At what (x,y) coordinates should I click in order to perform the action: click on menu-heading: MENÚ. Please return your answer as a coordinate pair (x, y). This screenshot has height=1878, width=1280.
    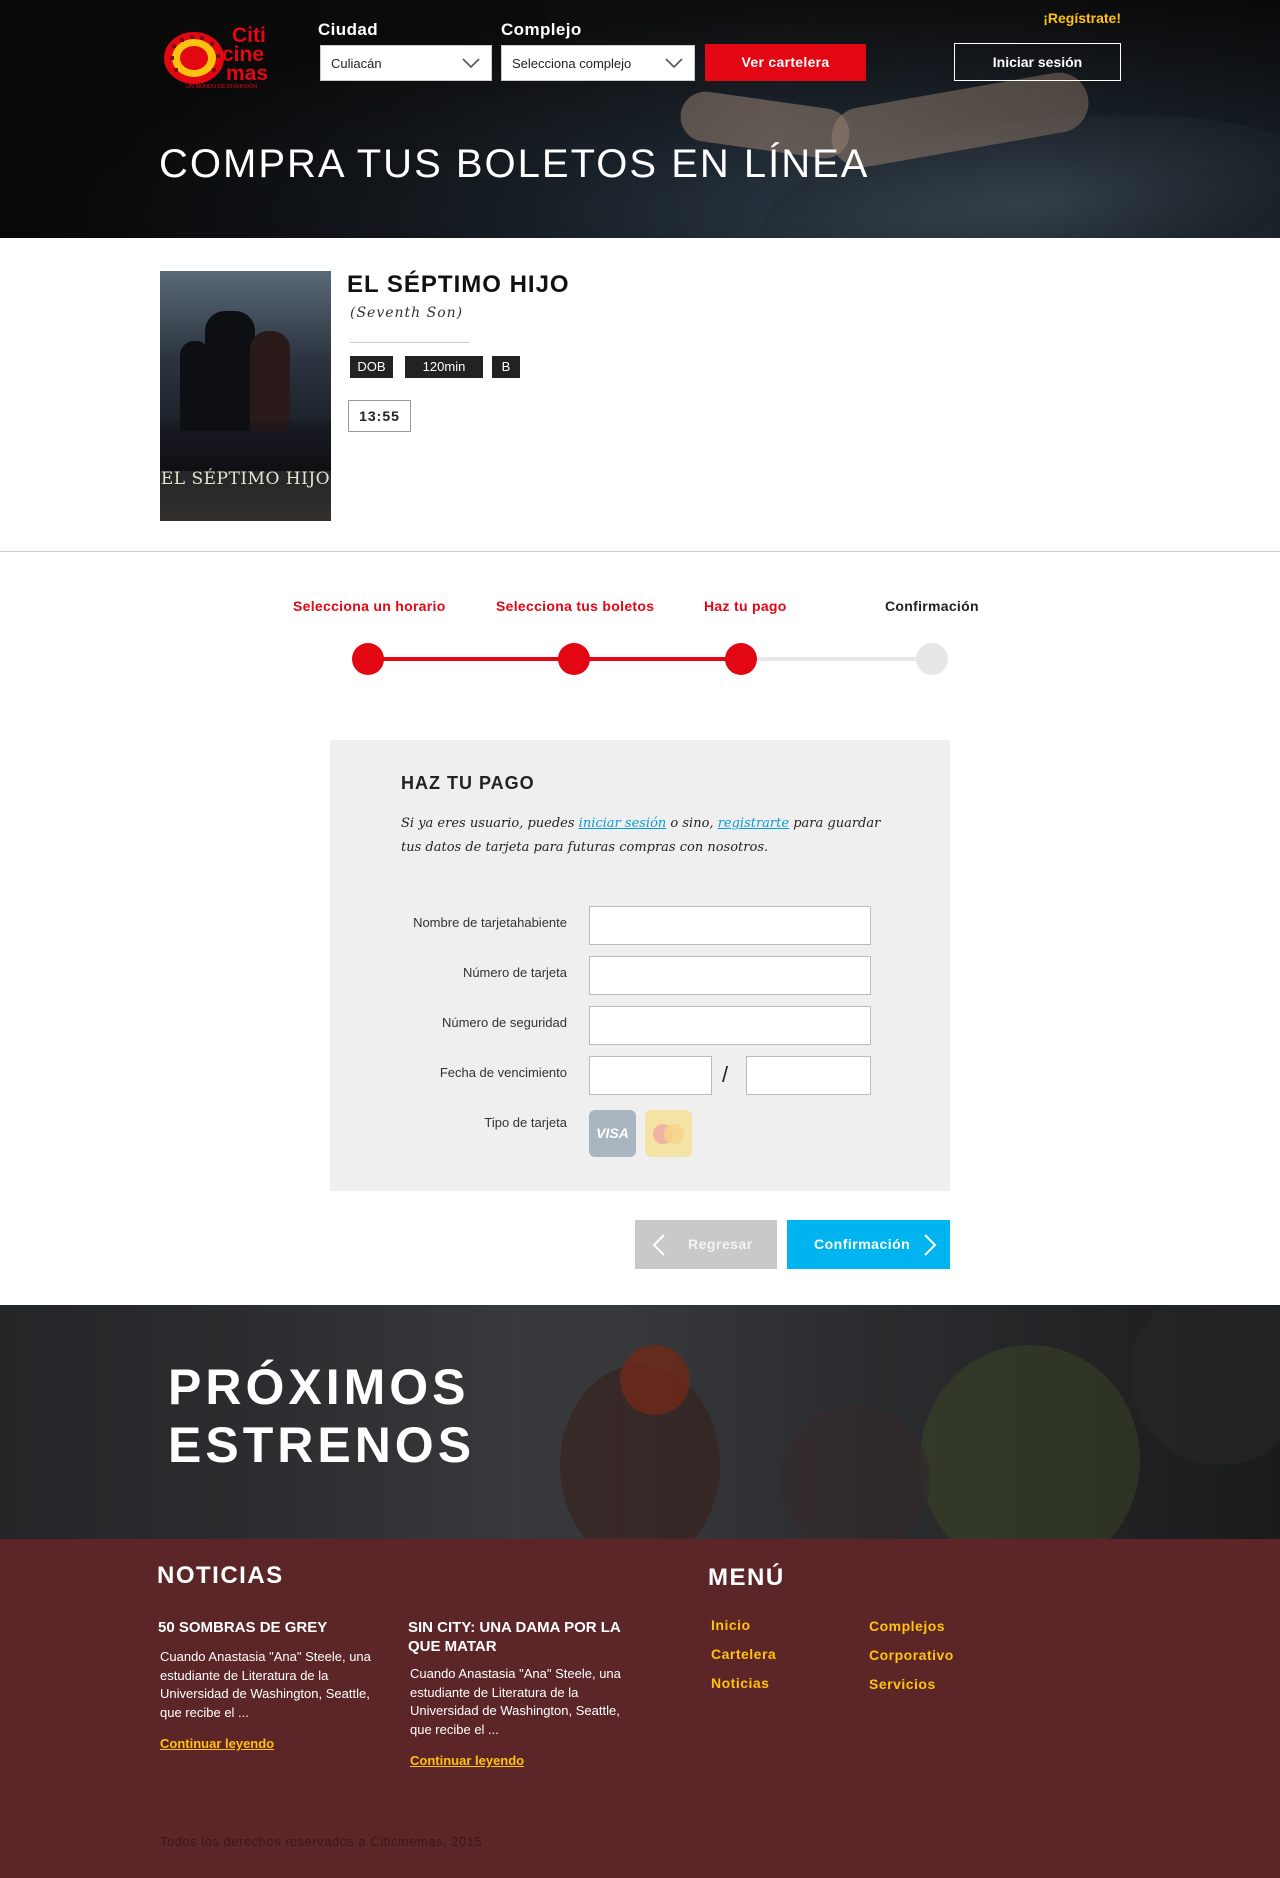
    Looking at the image, I should click on (746, 1577).